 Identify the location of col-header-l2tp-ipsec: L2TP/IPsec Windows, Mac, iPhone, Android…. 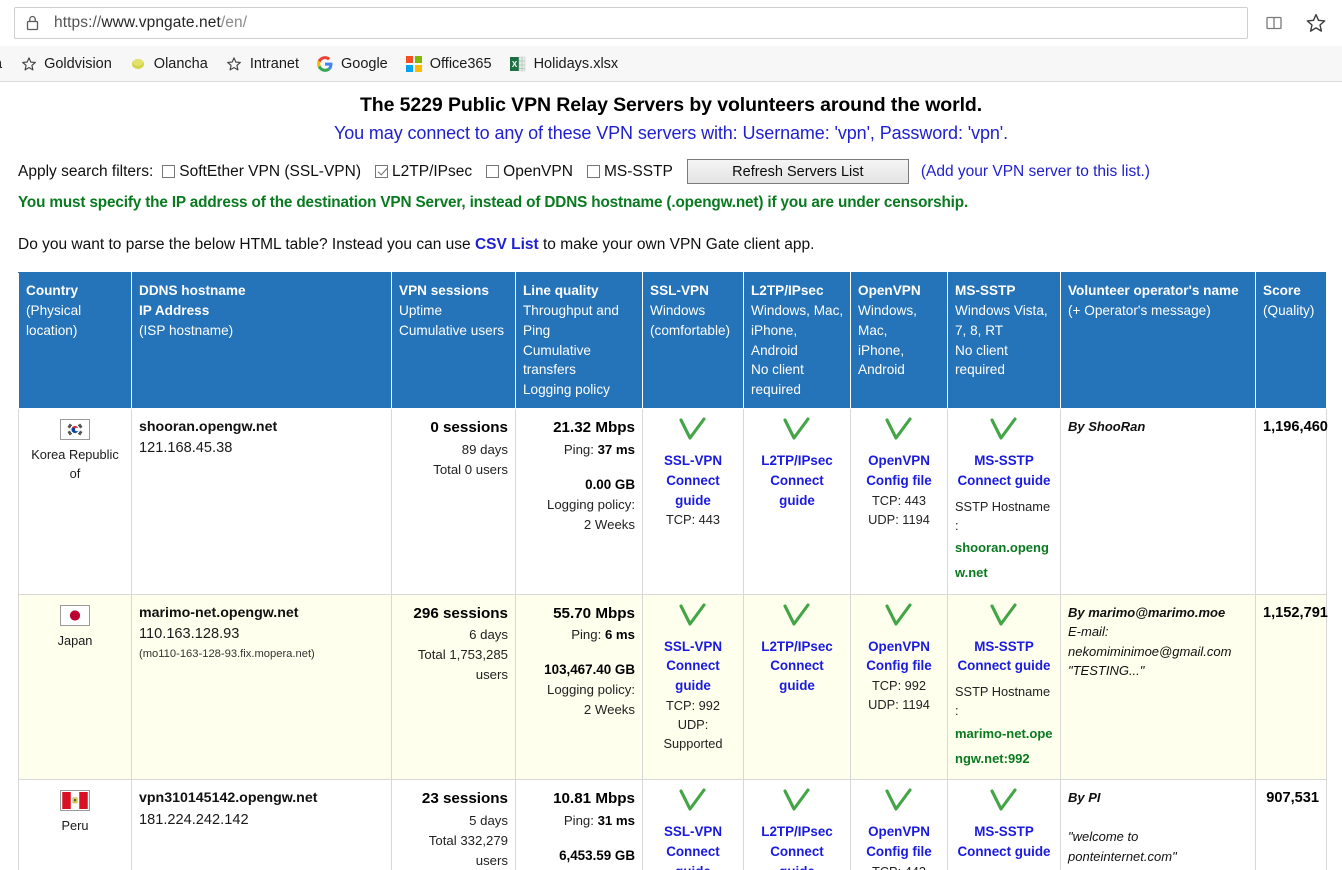
(797, 340).